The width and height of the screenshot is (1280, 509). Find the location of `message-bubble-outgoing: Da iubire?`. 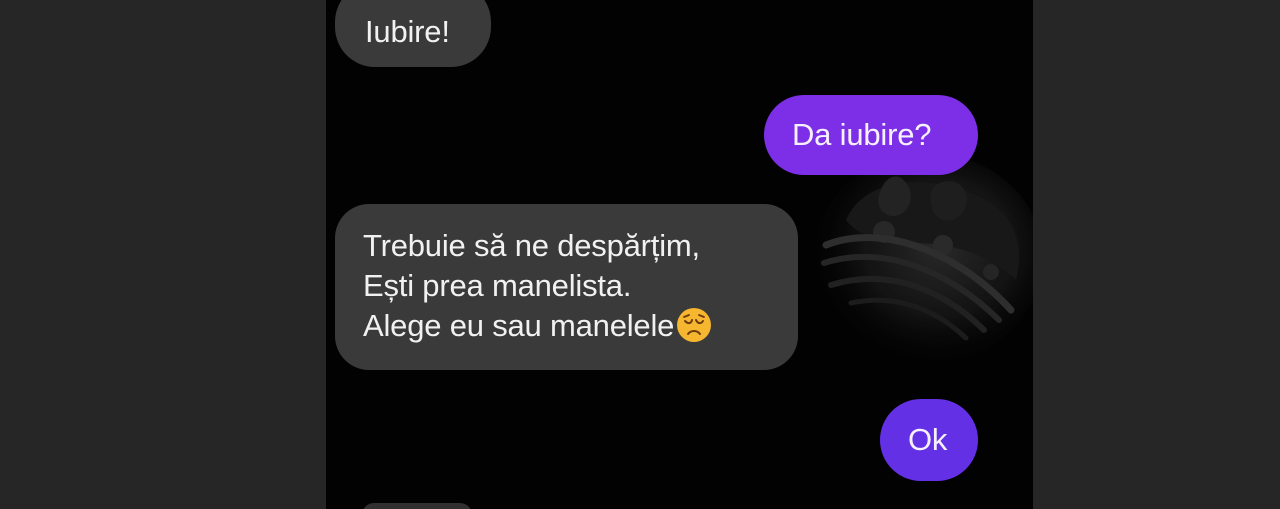

message-bubble-outgoing: Da iubire? is located at coordinates (871, 135).